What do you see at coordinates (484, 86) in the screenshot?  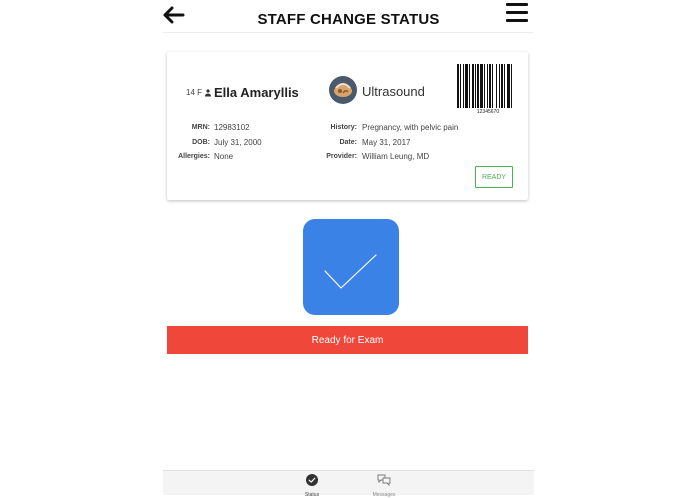 I see `barcode` at bounding box center [484, 86].